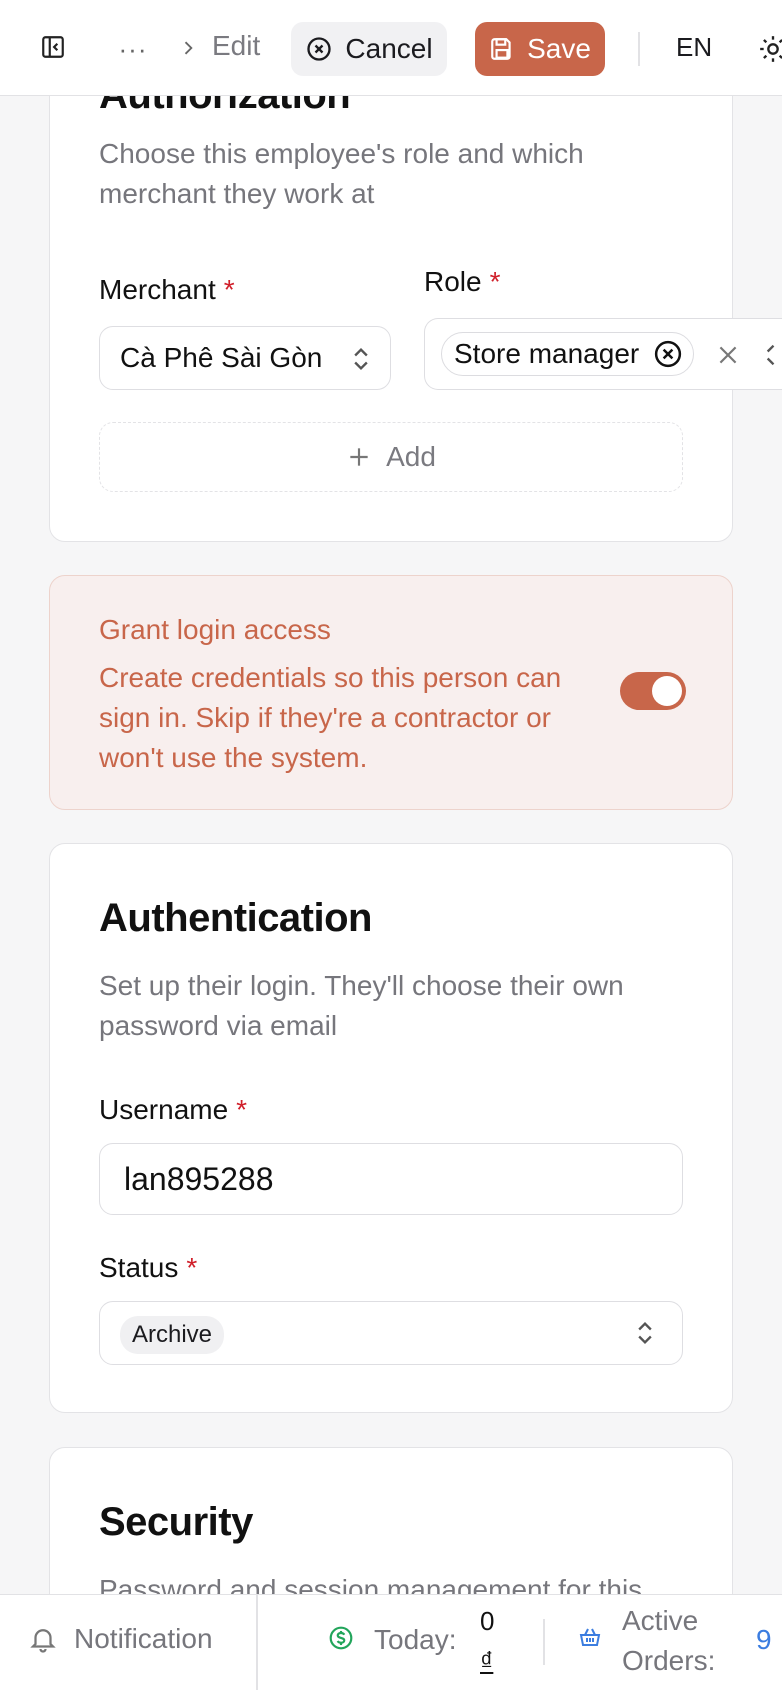  Describe the element at coordinates (173, 1109) in the screenshot. I see `username-label: Username *` at that location.